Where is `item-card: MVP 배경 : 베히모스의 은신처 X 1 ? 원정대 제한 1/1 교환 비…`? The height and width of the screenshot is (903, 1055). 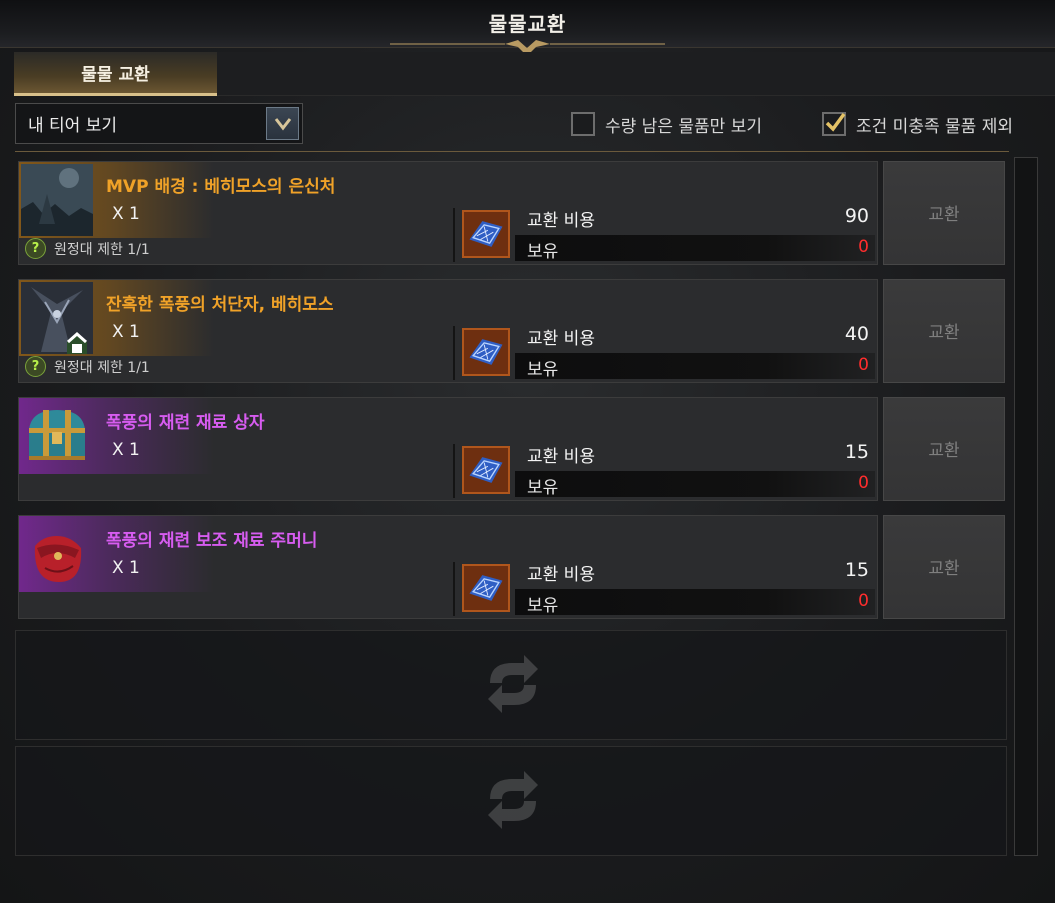
item-card: MVP 배경 : 베히모스의 은신처 X 1 ? 원정대 제한 1/1 교환 비… is located at coordinates (448, 213).